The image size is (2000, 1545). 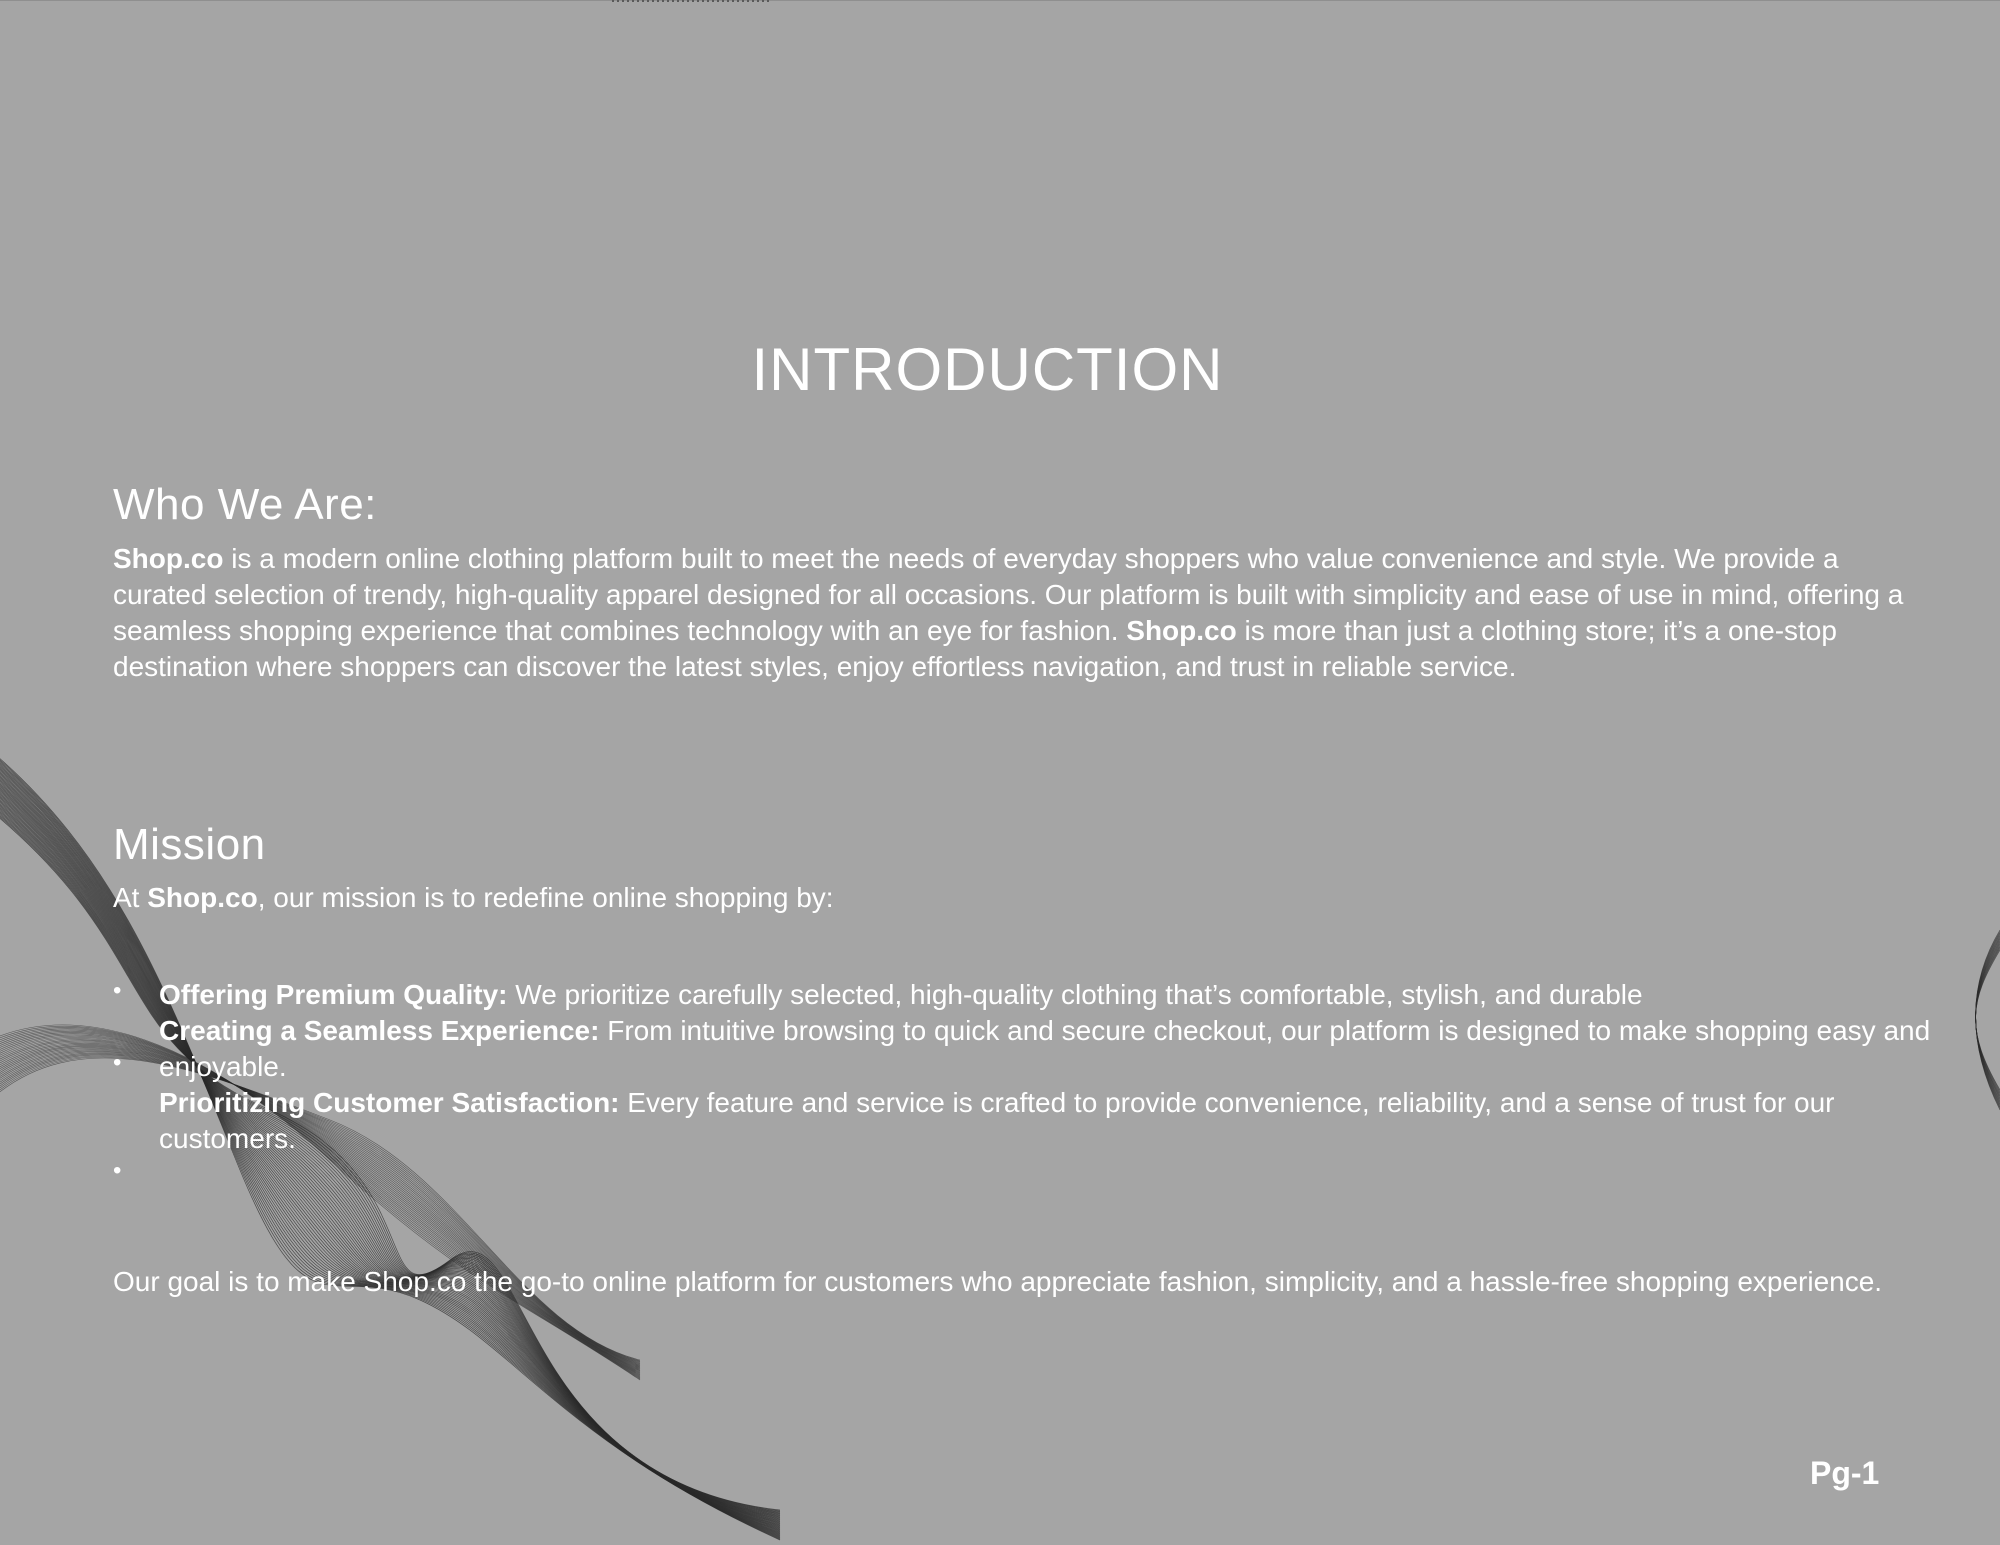 I want to click on page-title: INTRODUCTION, so click(x=987, y=369).